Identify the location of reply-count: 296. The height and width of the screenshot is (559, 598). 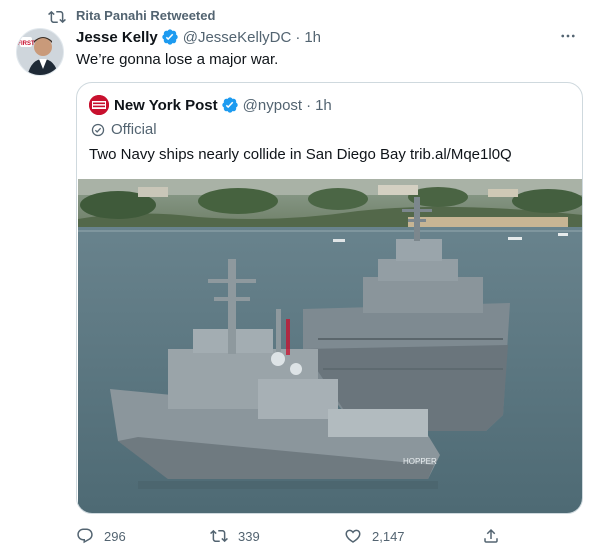
(115, 536).